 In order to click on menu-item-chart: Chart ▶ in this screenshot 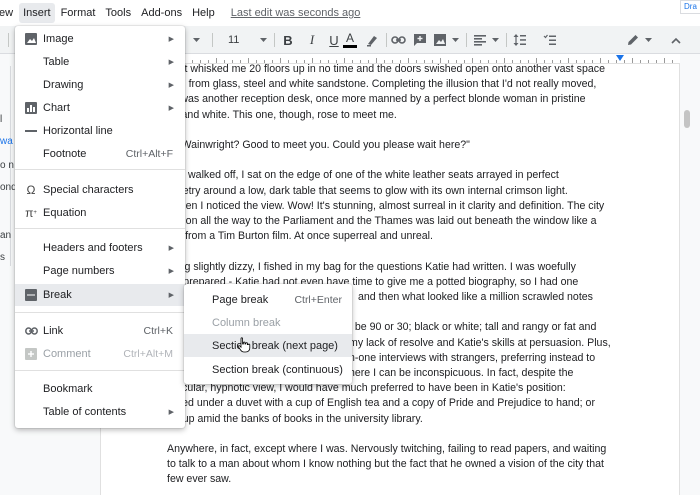, I will do `click(100, 108)`.